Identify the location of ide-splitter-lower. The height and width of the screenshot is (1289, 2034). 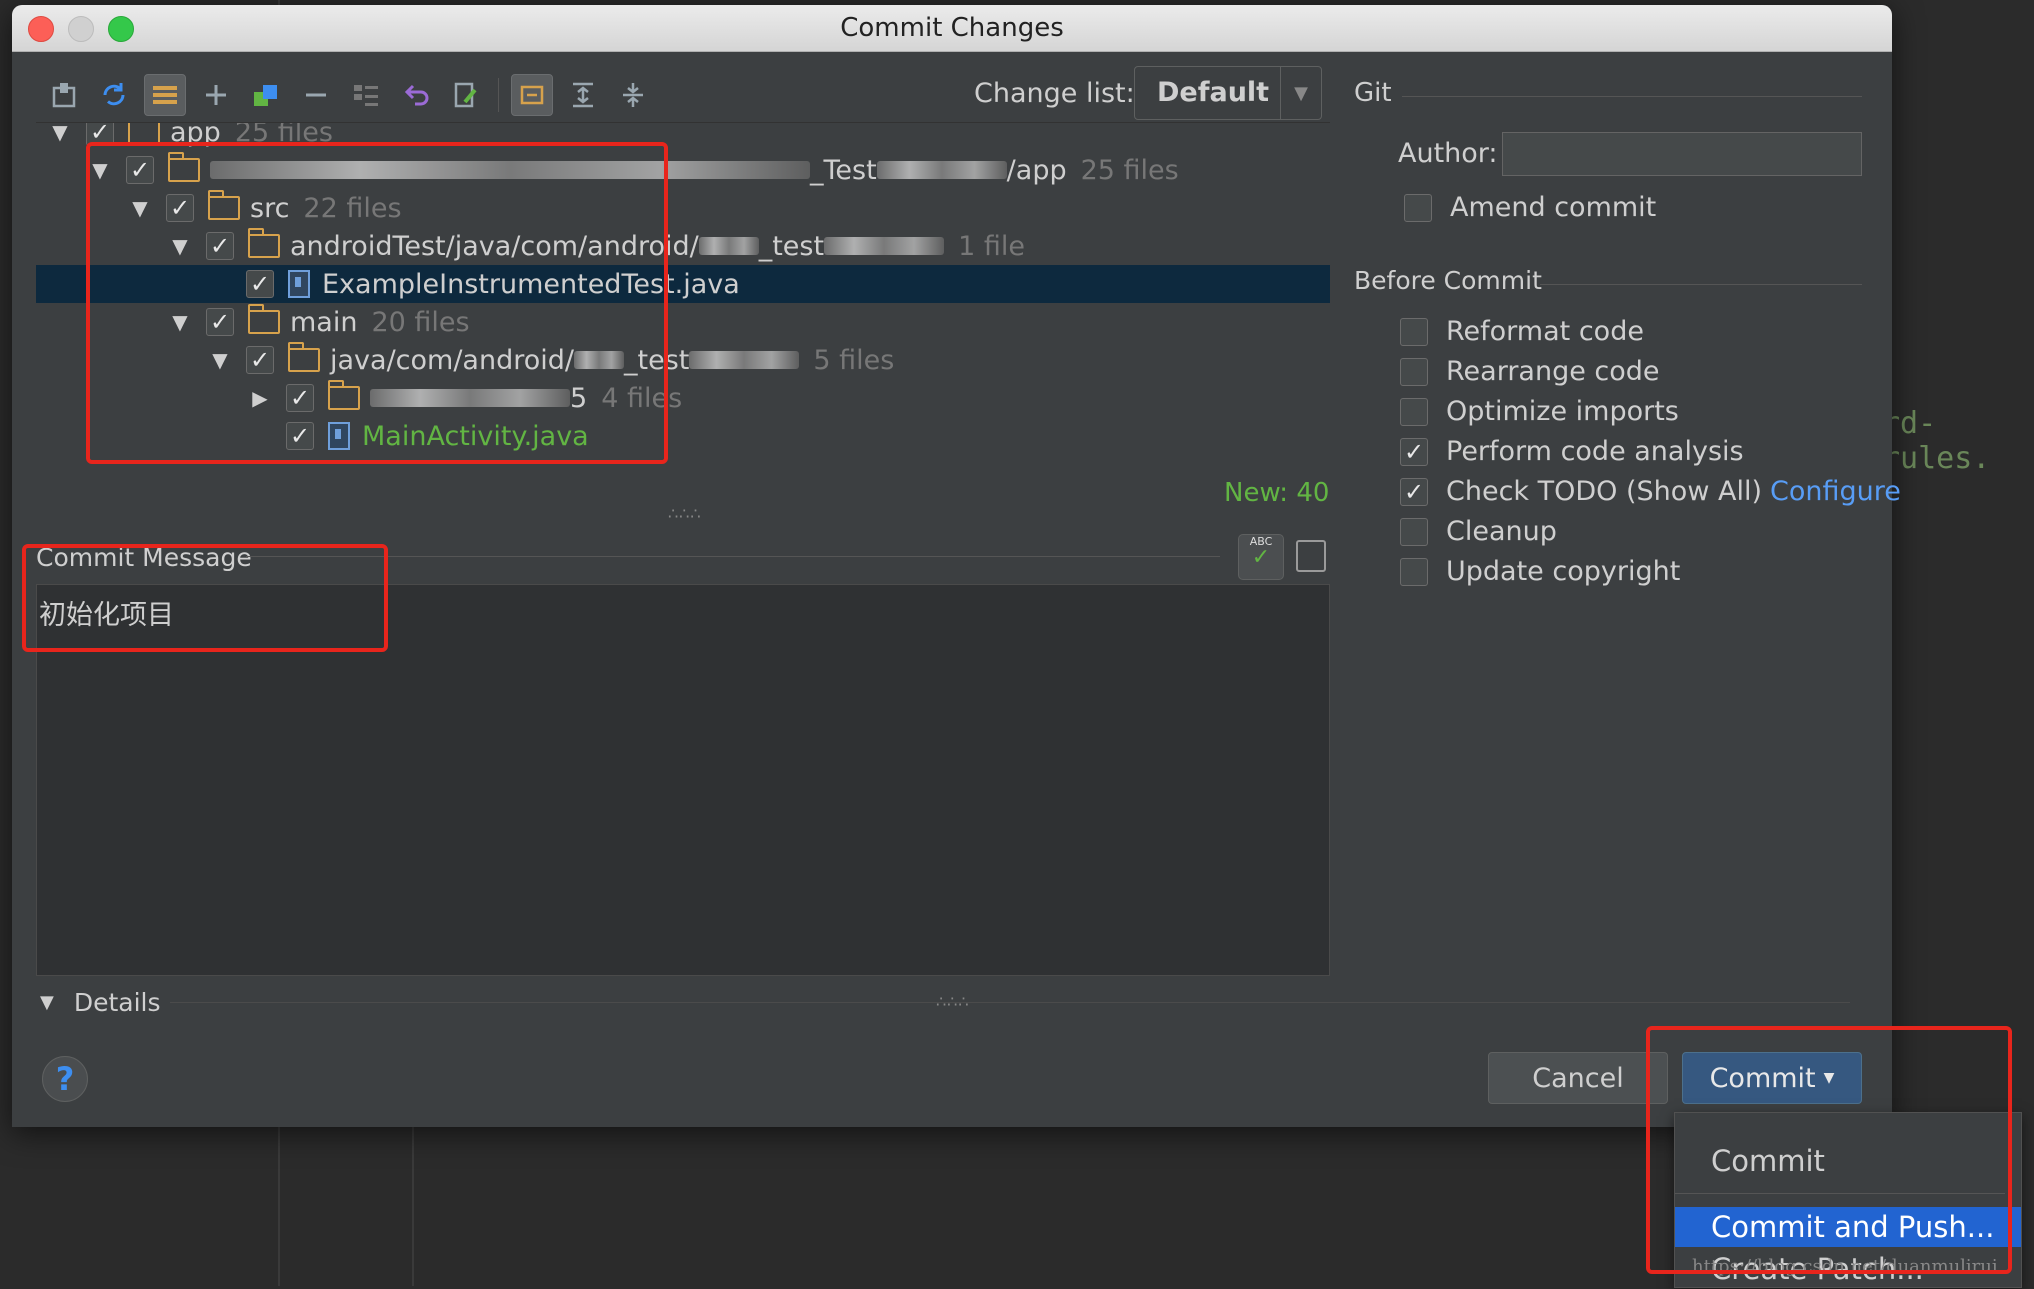
(413, 1203).